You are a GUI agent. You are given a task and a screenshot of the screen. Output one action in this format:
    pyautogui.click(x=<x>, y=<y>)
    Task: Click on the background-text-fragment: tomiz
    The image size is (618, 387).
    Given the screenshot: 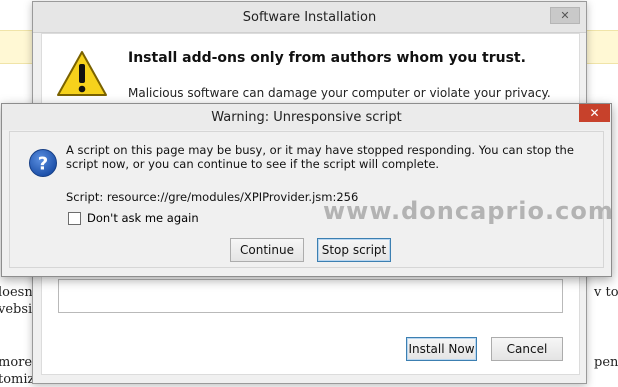 What is the action you would take?
    pyautogui.click(x=17, y=379)
    